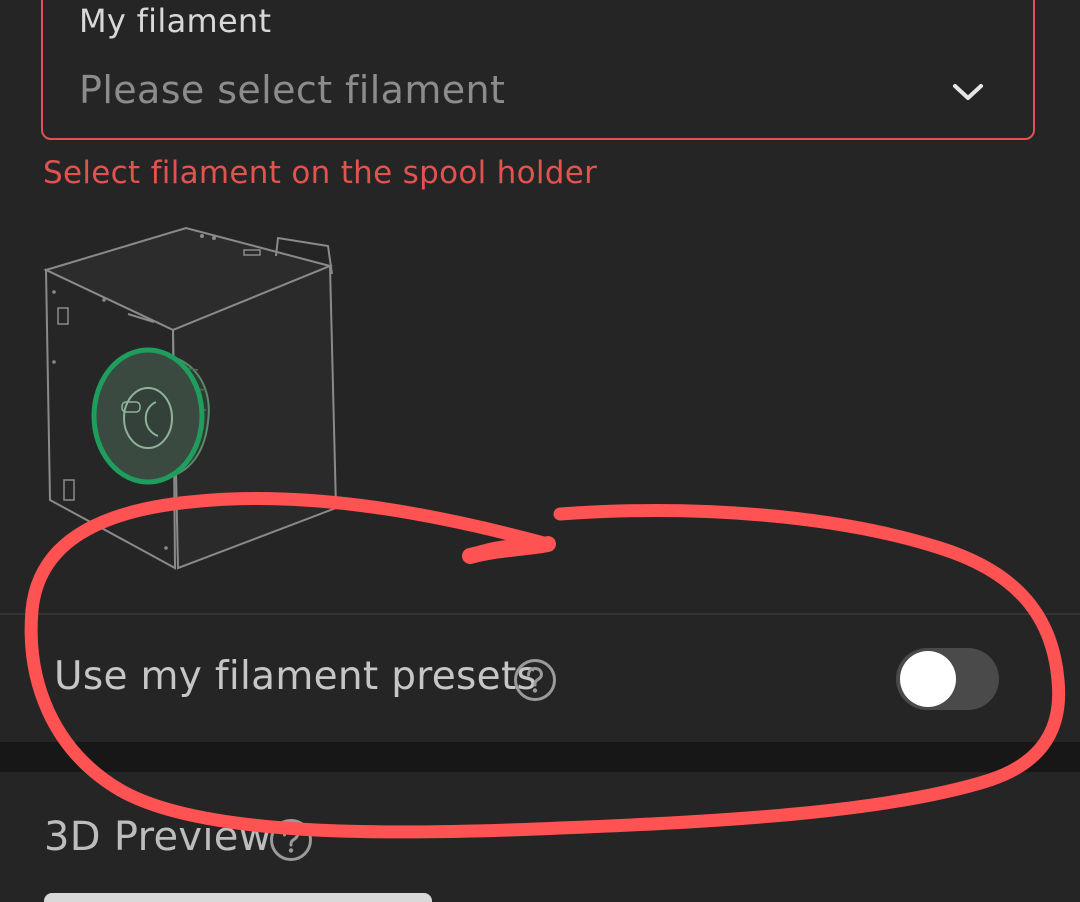  I want to click on section-separator, so click(540, 757).